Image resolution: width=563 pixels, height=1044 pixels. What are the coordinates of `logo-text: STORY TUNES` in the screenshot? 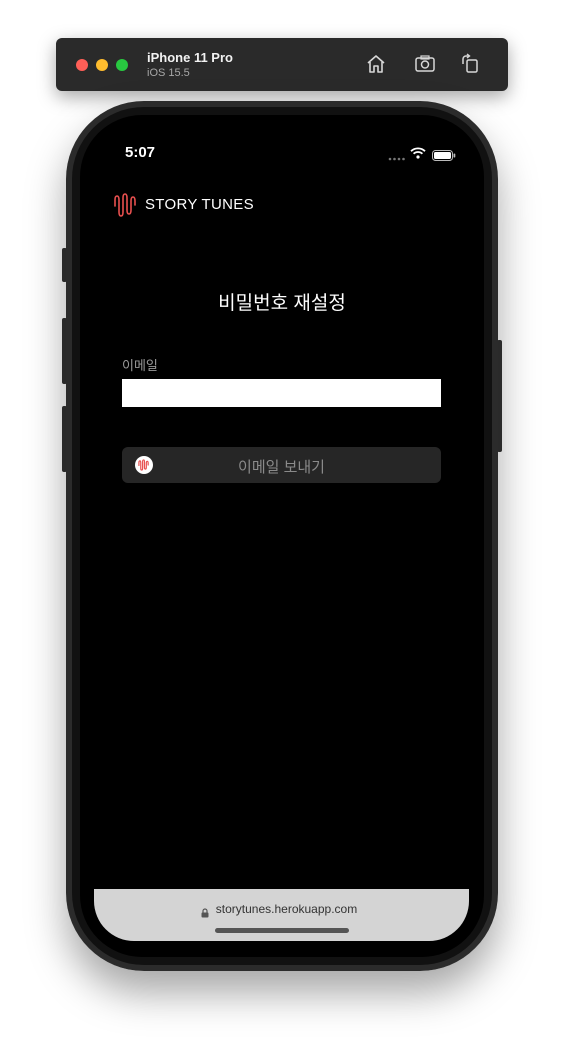 It's located at (199, 204).